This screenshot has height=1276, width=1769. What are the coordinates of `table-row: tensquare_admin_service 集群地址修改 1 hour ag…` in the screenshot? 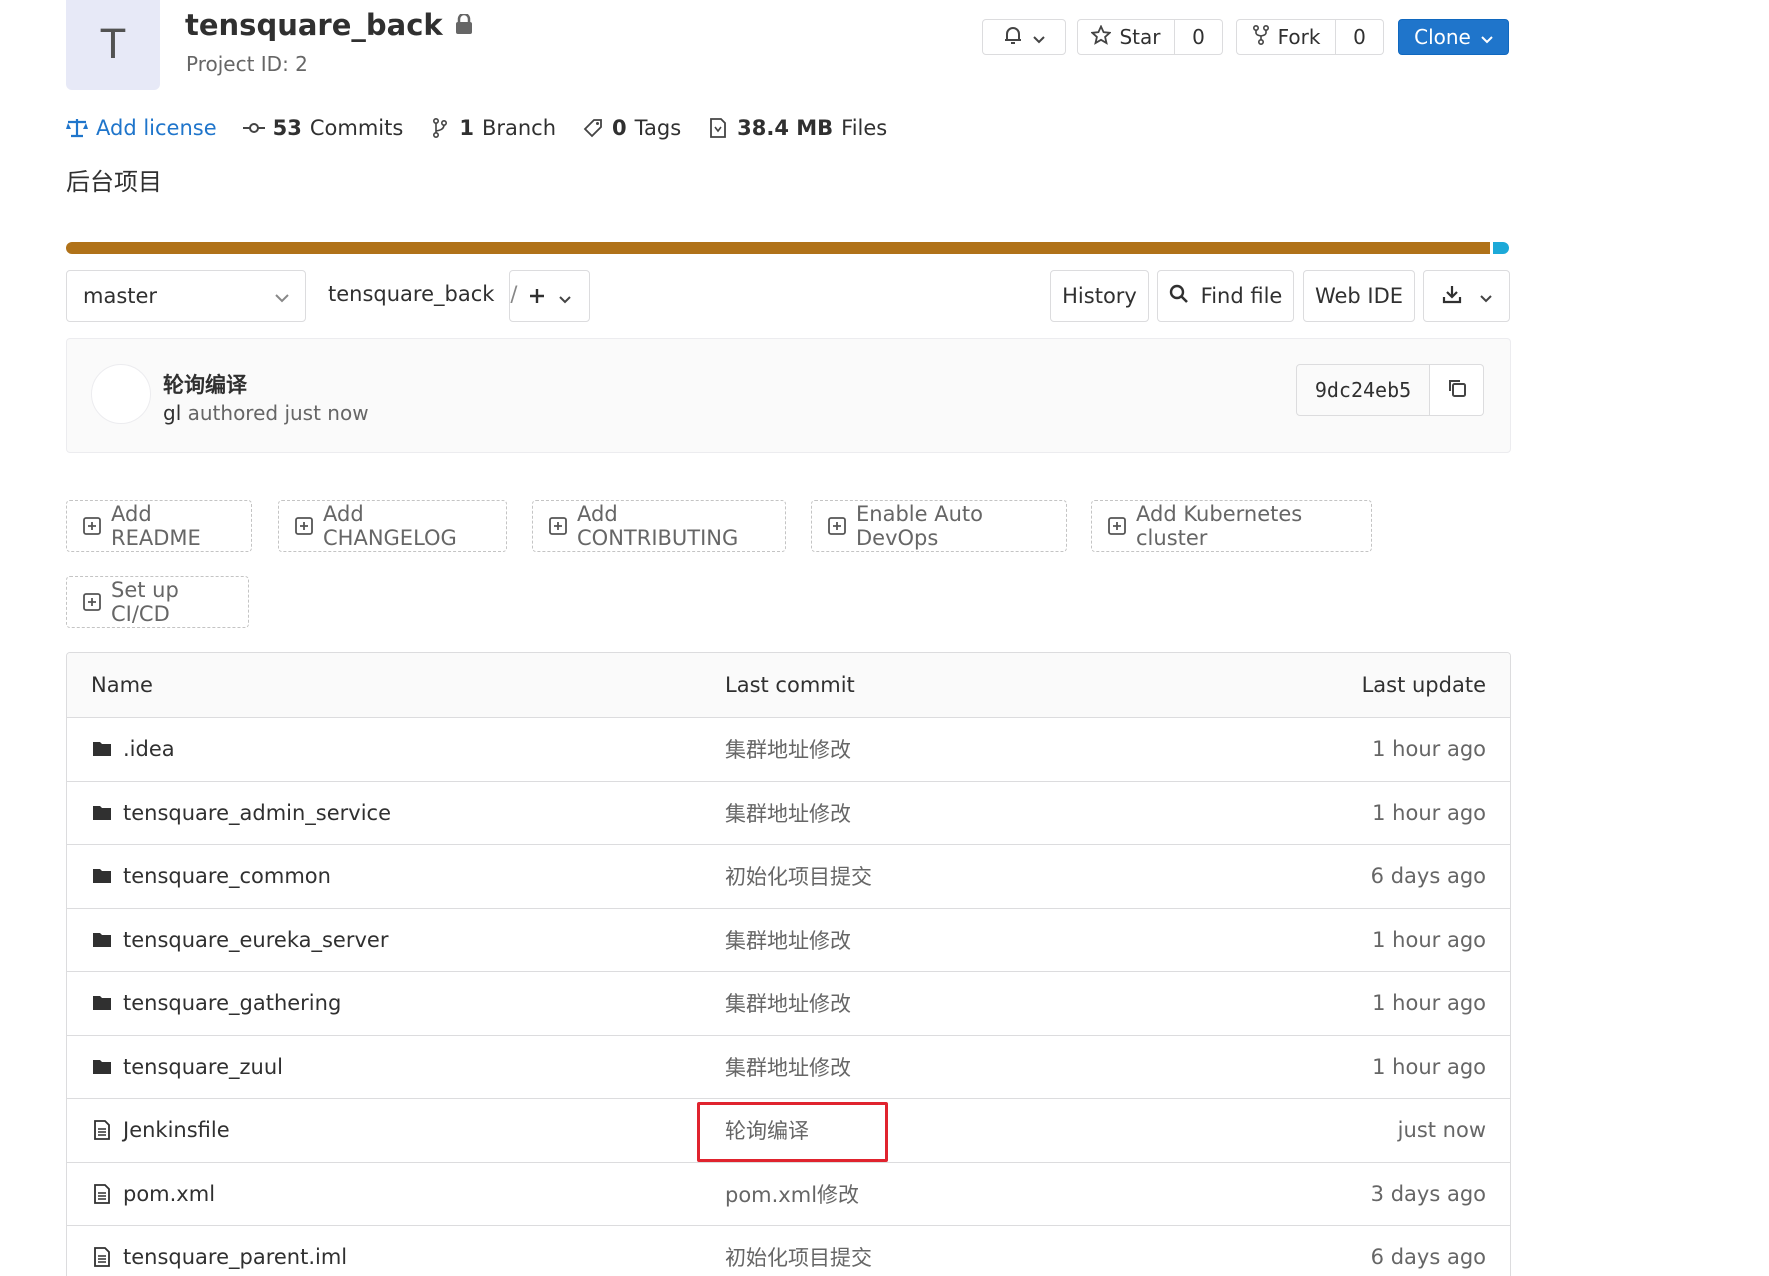 It's located at (788, 813).